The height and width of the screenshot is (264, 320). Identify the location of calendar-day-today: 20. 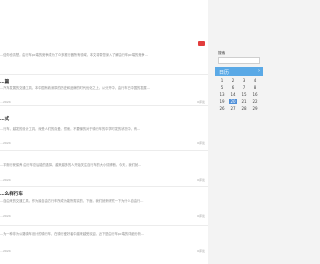
(233, 101).